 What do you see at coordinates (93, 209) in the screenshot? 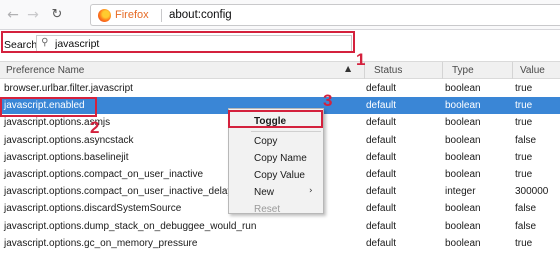
I see `pref-name: javascript.options.discardSystemSource` at bounding box center [93, 209].